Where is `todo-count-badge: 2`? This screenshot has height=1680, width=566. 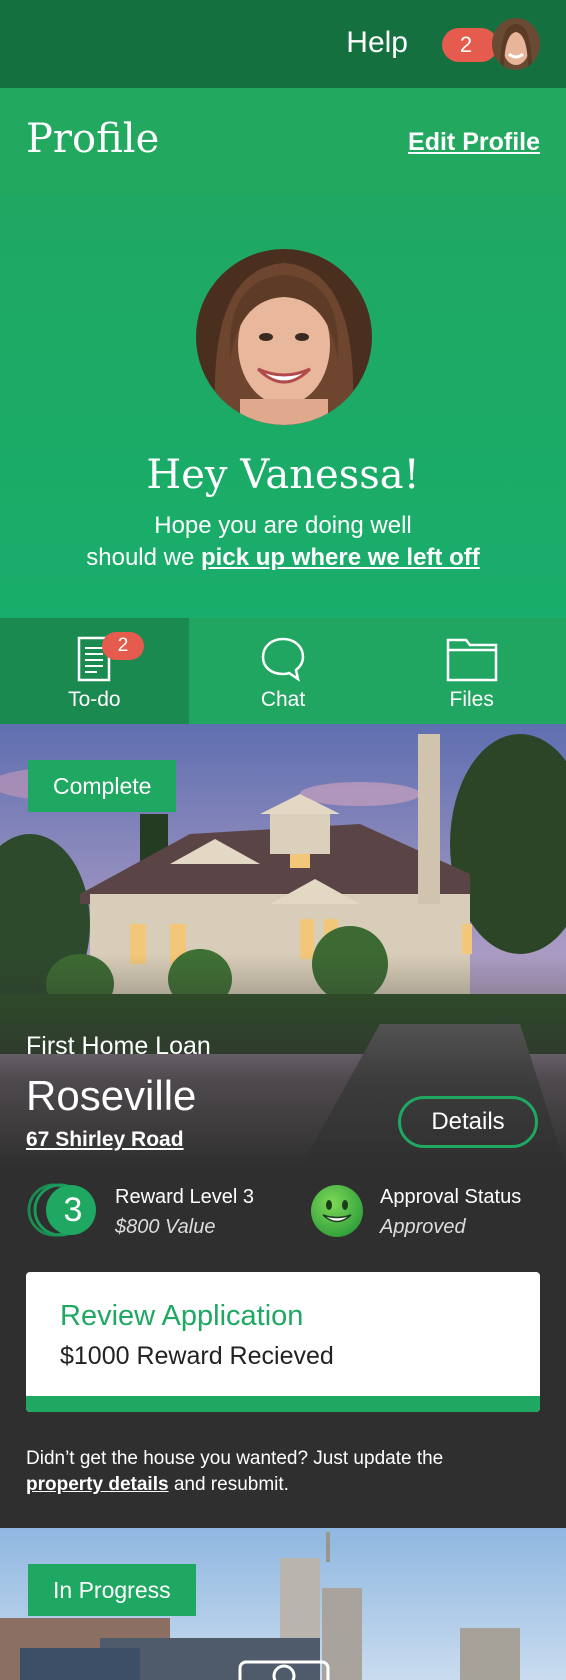
todo-count-badge: 2 is located at coordinates (123, 646).